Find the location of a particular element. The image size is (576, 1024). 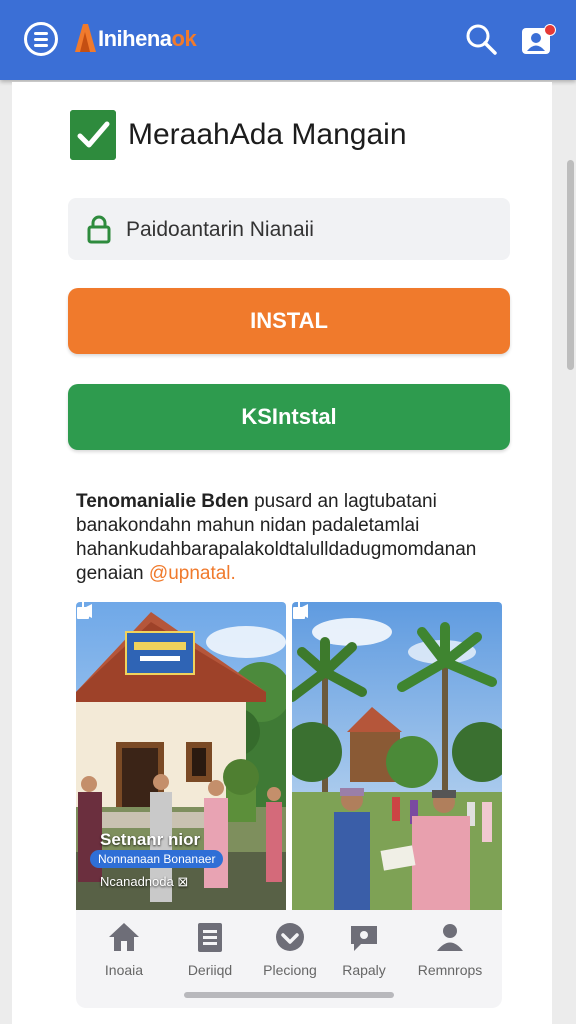

app-logo-text: Inihenaok is located at coordinates (147, 39).